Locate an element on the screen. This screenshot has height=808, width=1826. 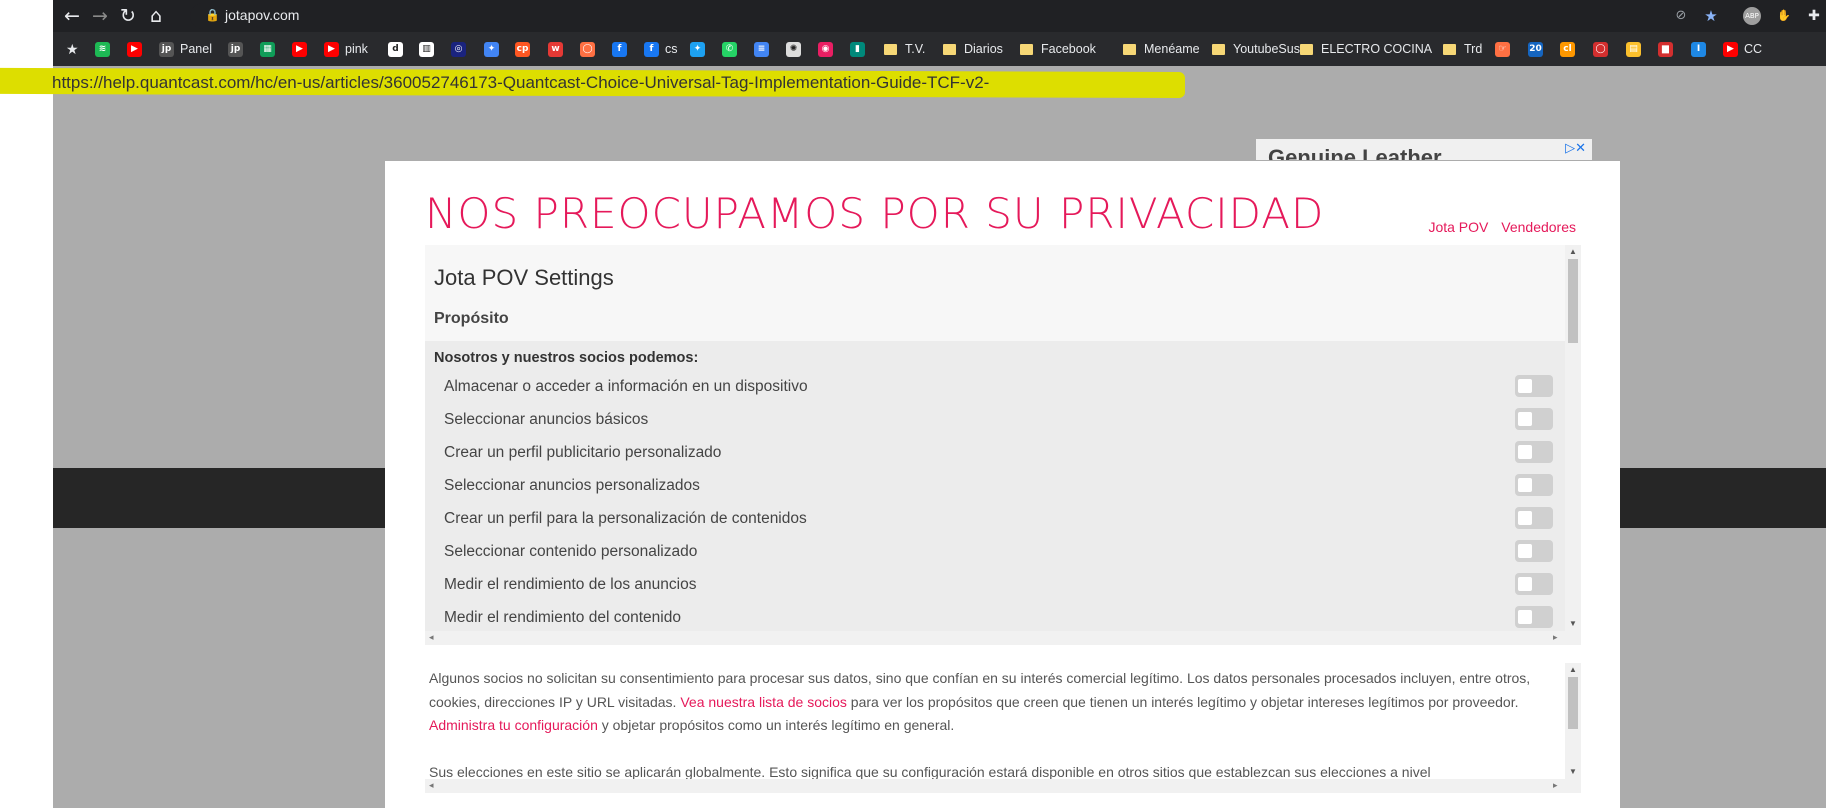
eye-off-icon: ⊘ is located at coordinates (1681, 16).